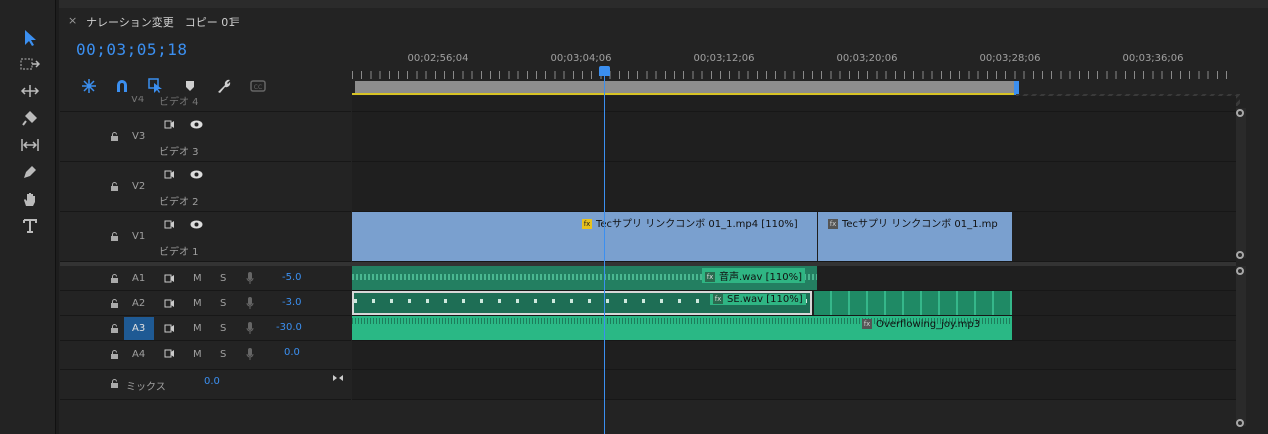 The height and width of the screenshot is (434, 1268). Describe the element at coordinates (224, 86) in the screenshot. I see `timeline-settings-wrench-icon` at that location.